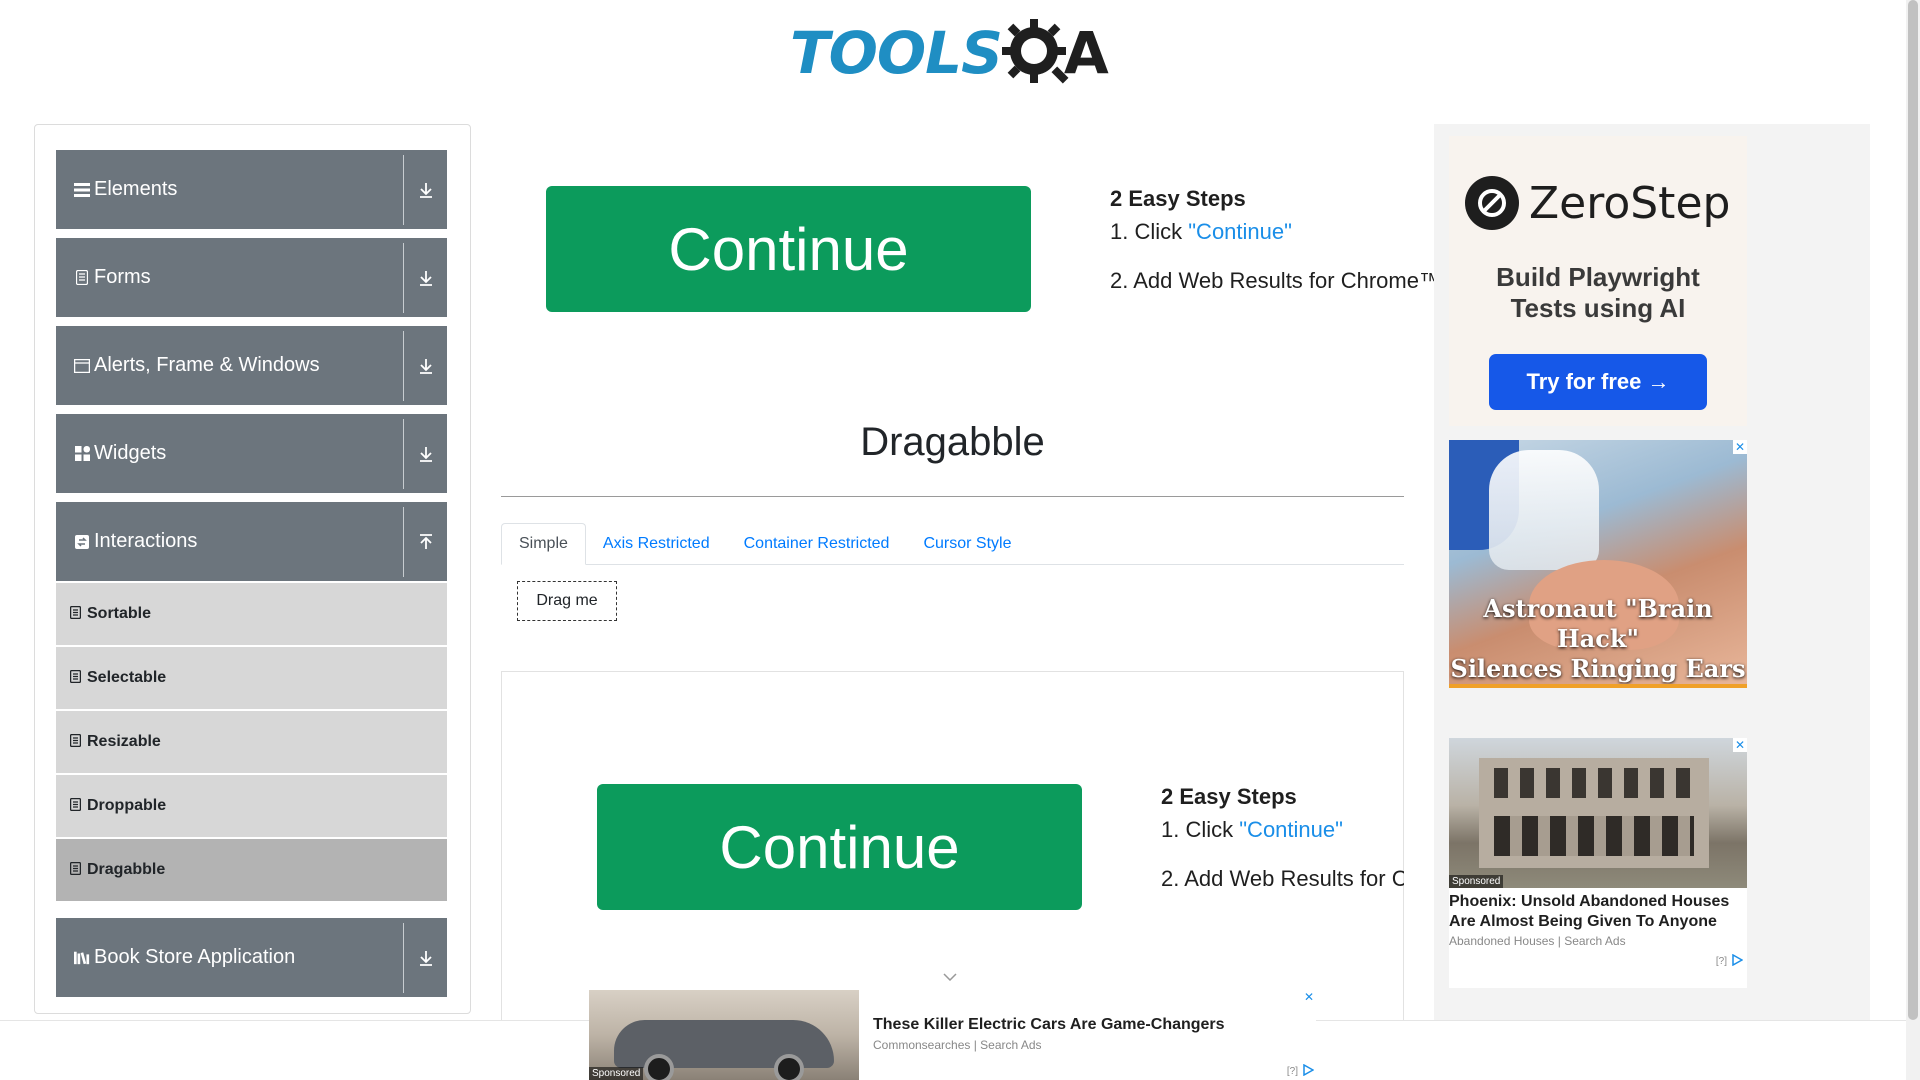 Image resolution: width=1920 pixels, height=1080 pixels. What do you see at coordinates (957, 1045) in the screenshot?
I see `ad-source: Commonsearches | Search Ads` at bounding box center [957, 1045].